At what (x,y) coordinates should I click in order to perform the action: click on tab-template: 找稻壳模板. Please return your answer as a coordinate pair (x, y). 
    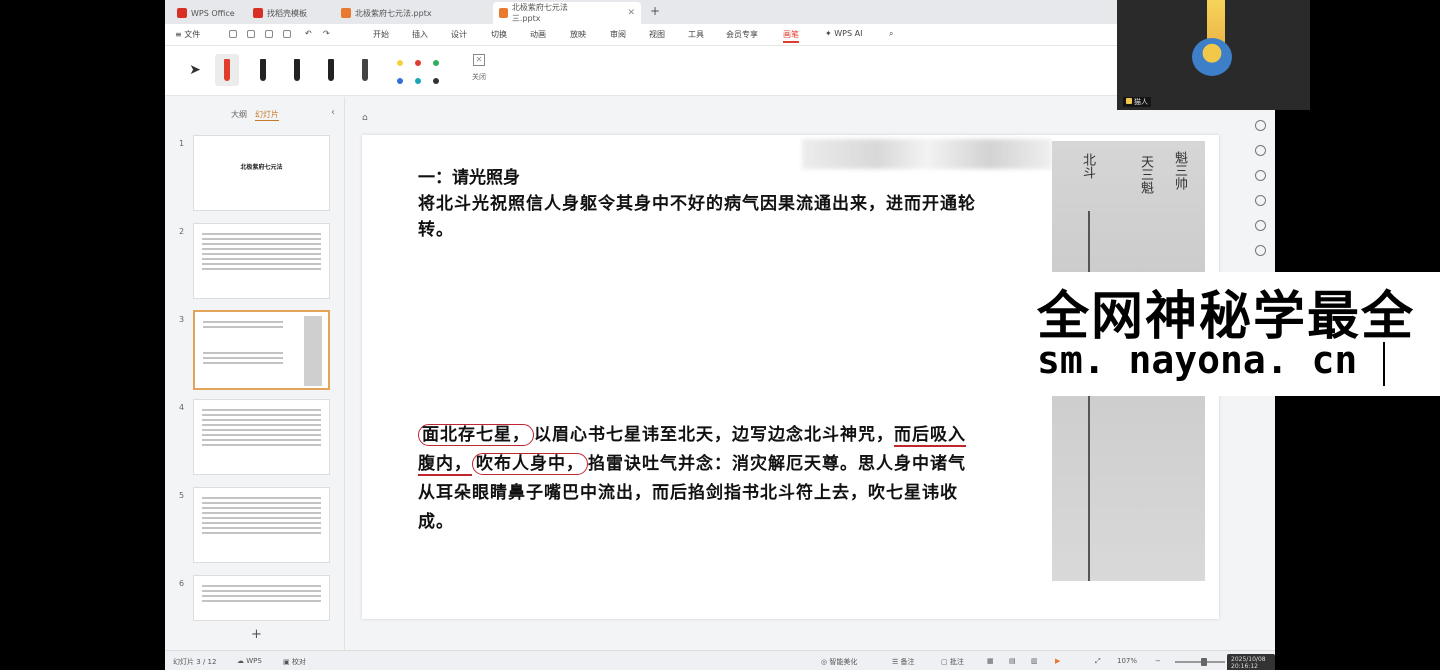
    Looking at the image, I should click on (280, 13).